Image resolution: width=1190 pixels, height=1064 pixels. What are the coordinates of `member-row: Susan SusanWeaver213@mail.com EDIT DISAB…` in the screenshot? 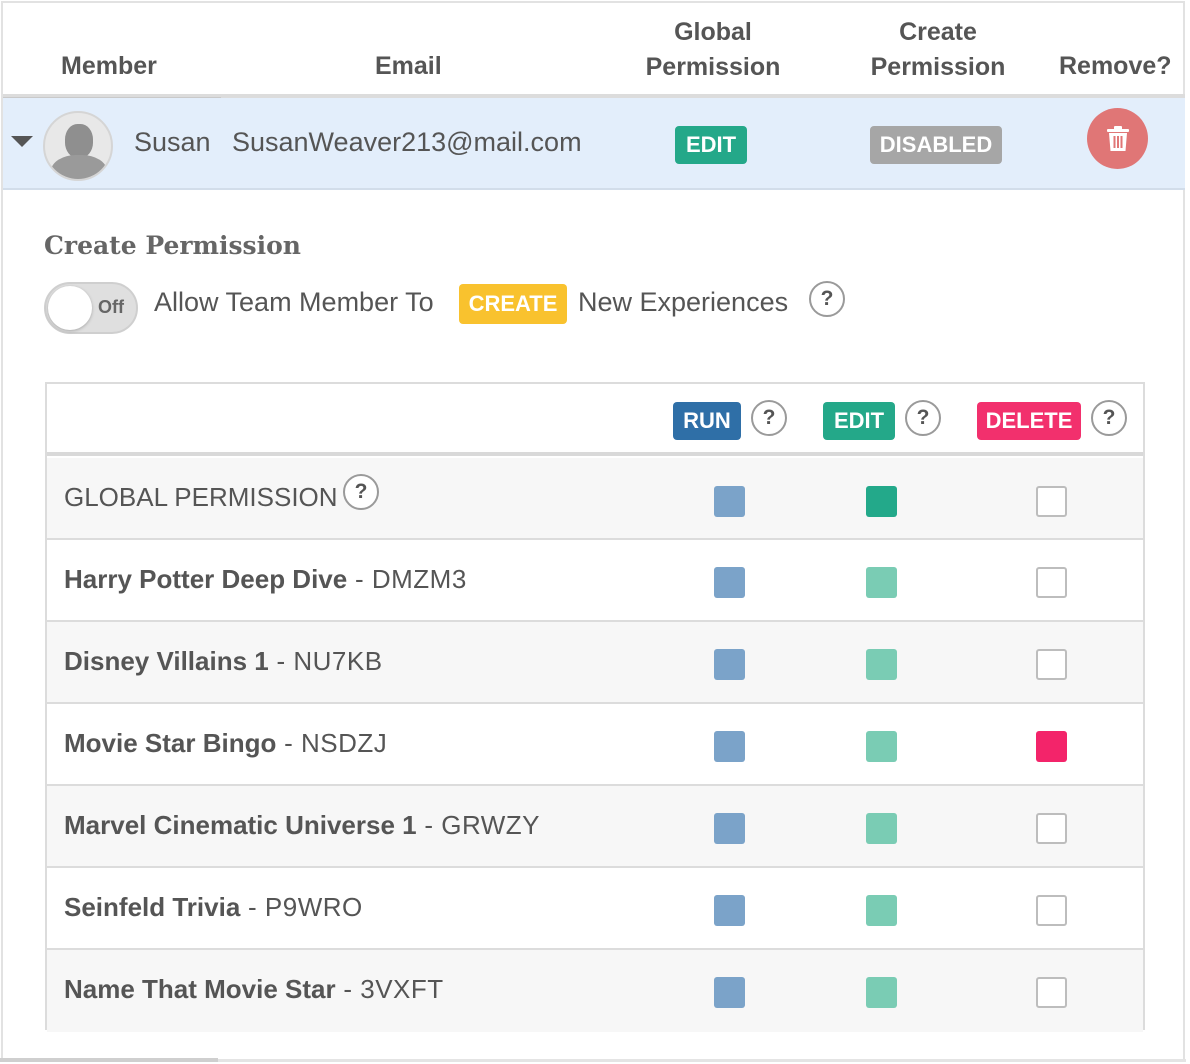 It's located at (594, 144).